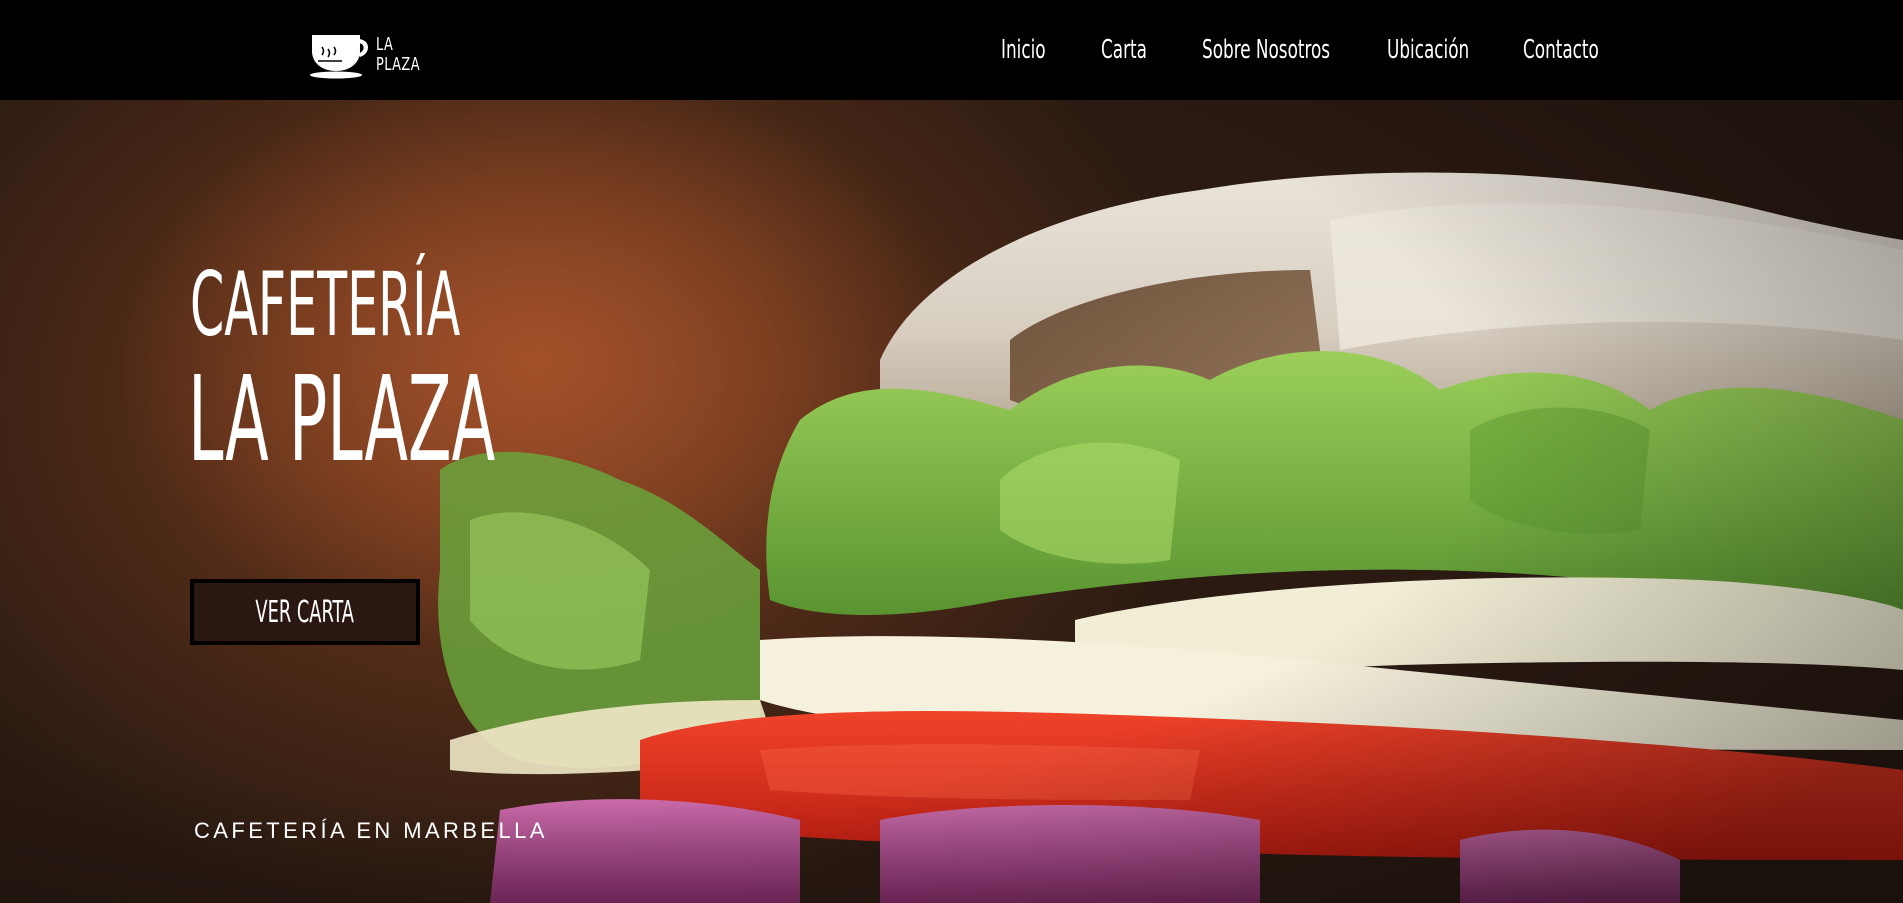  Describe the element at coordinates (371, 830) in the screenshot. I see `hero-tagline: CAFETERÍA EN MARBELLA` at that location.